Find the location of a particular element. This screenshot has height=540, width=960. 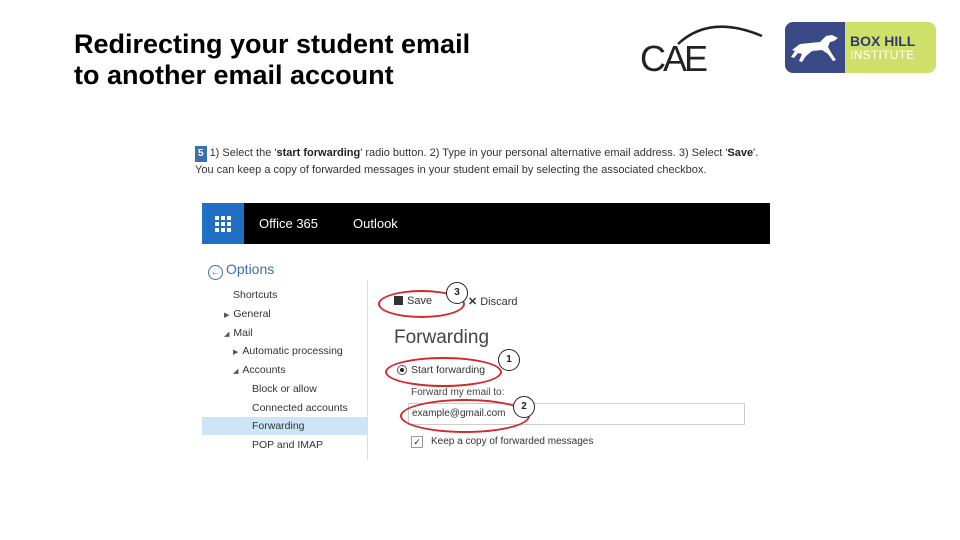

callout-badge-2: 2 is located at coordinates (524, 407).